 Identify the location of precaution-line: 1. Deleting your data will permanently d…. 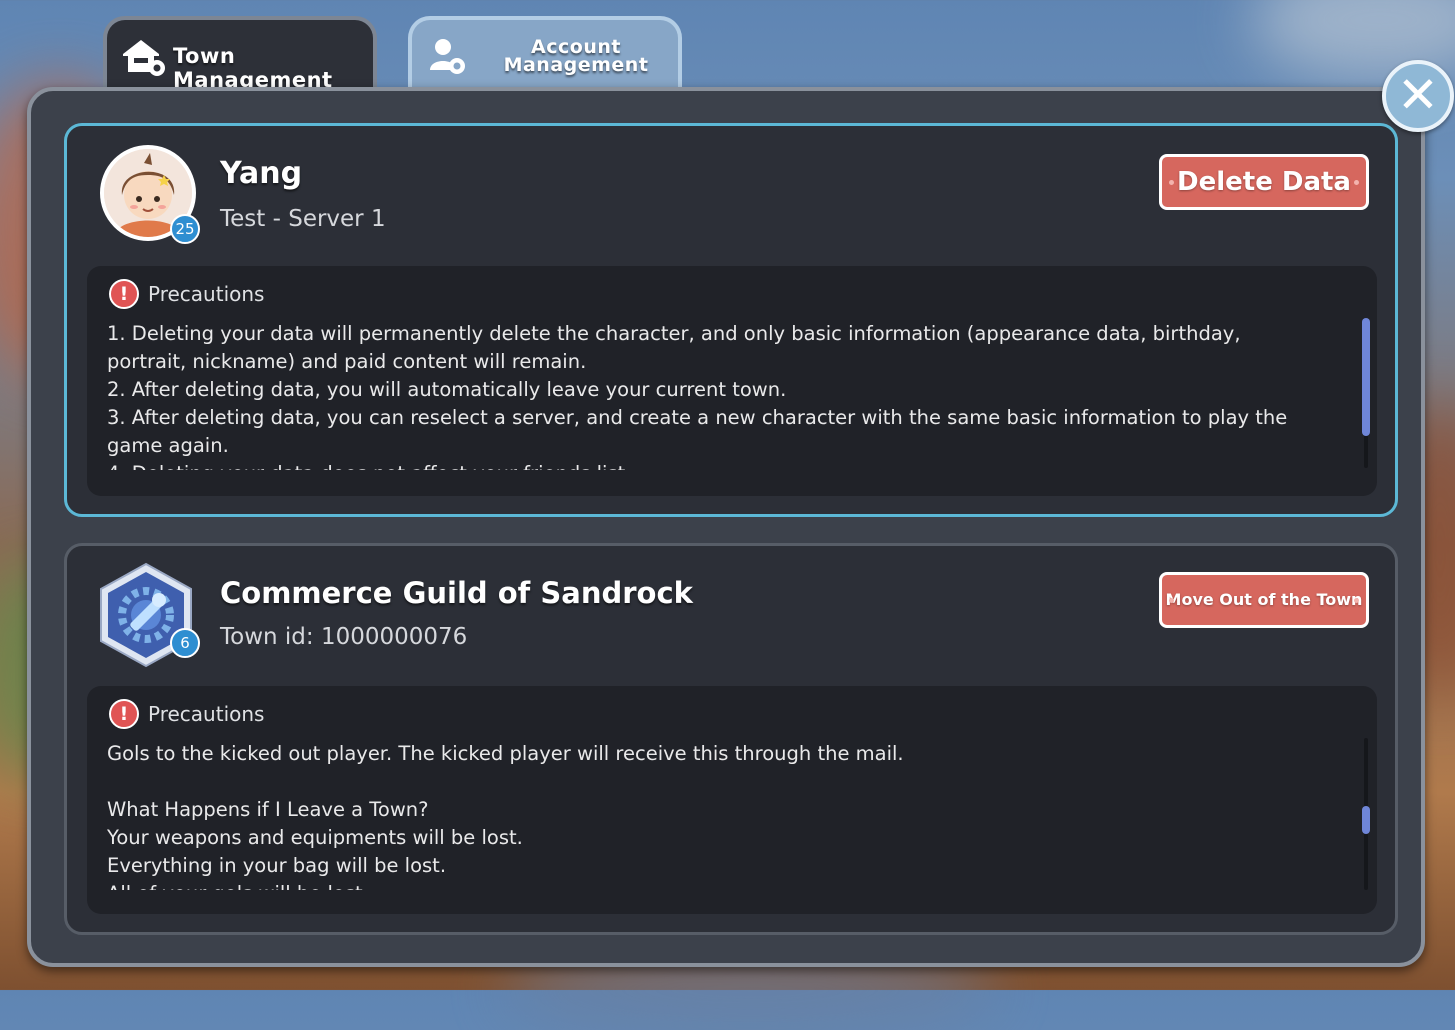
(674, 347).